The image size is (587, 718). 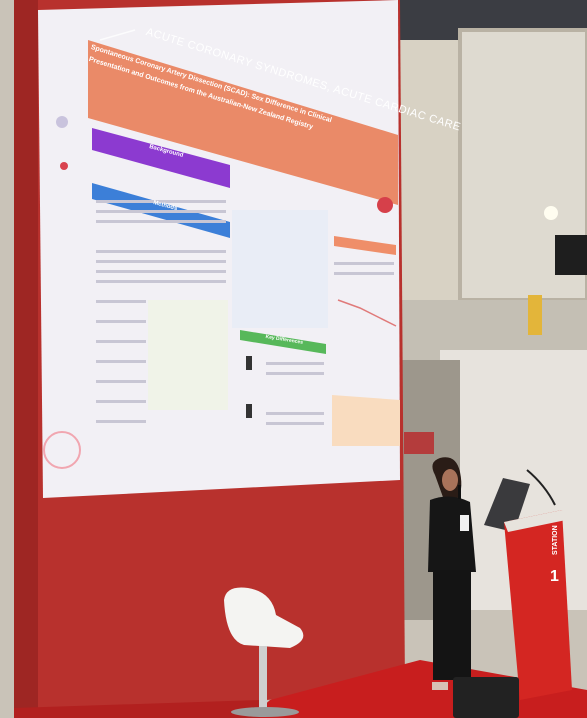 What do you see at coordinates (263, 678) in the screenshot?
I see `stool-leg` at bounding box center [263, 678].